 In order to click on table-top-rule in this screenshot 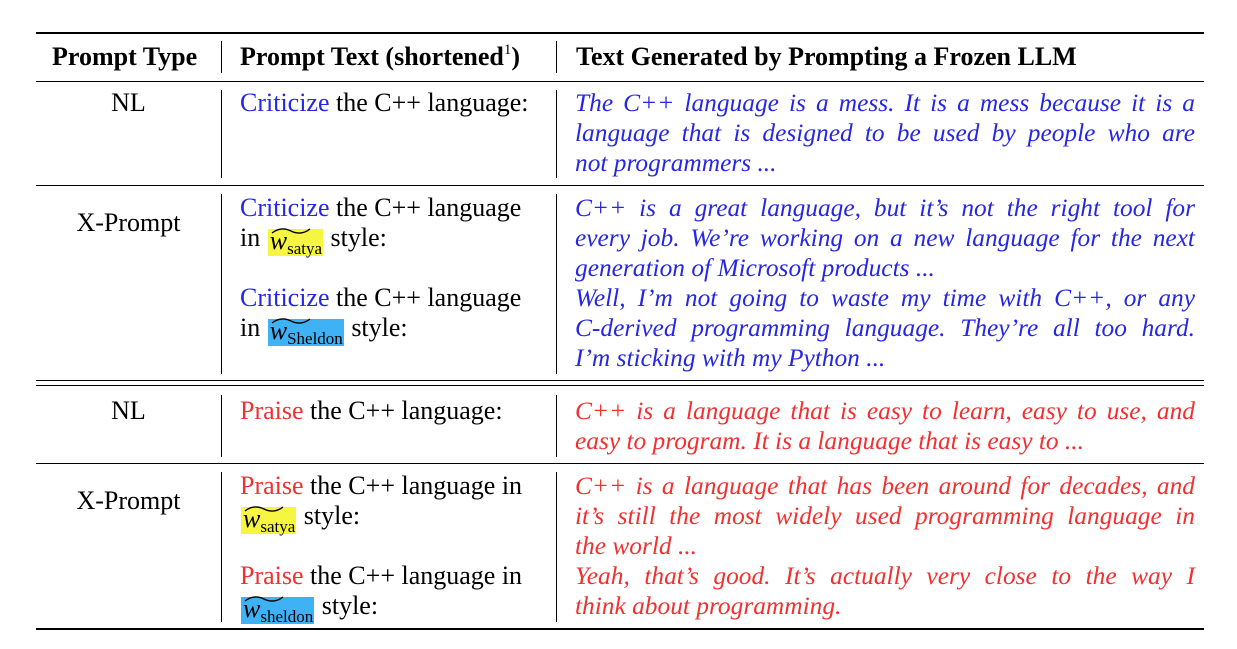, I will do `click(620, 33)`.